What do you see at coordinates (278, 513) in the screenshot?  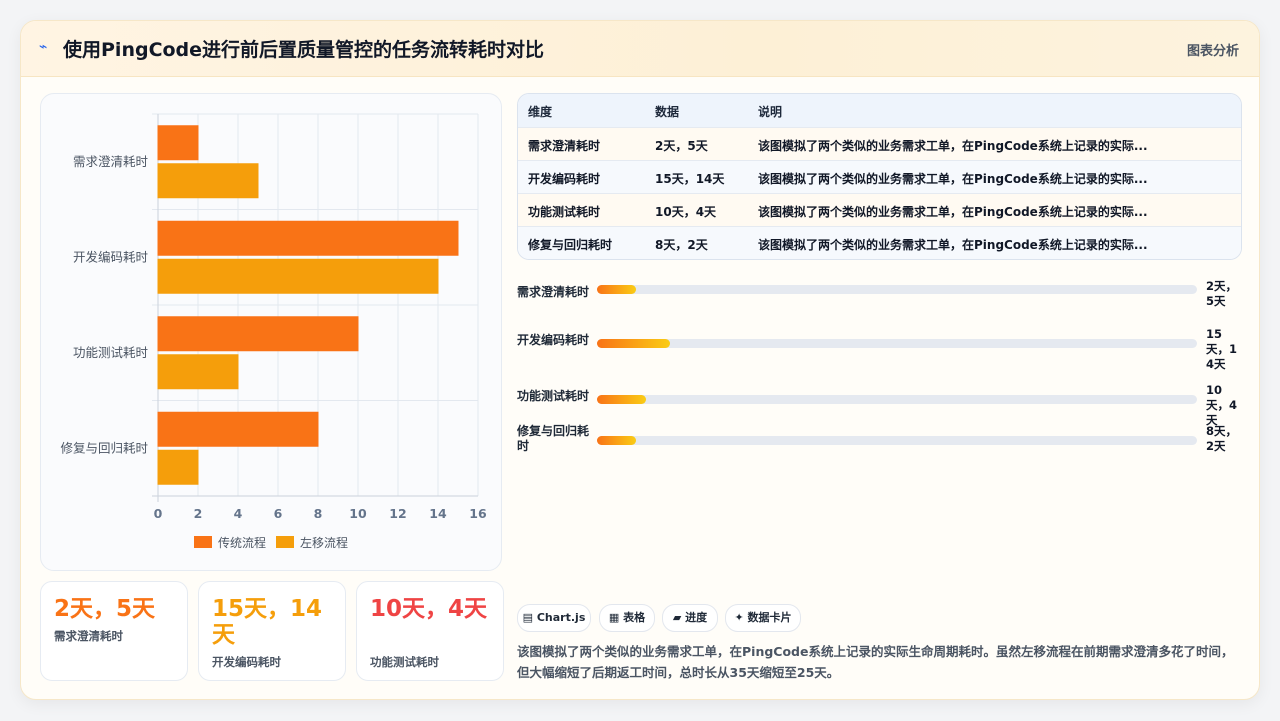 I see `x-tick-label: 6` at bounding box center [278, 513].